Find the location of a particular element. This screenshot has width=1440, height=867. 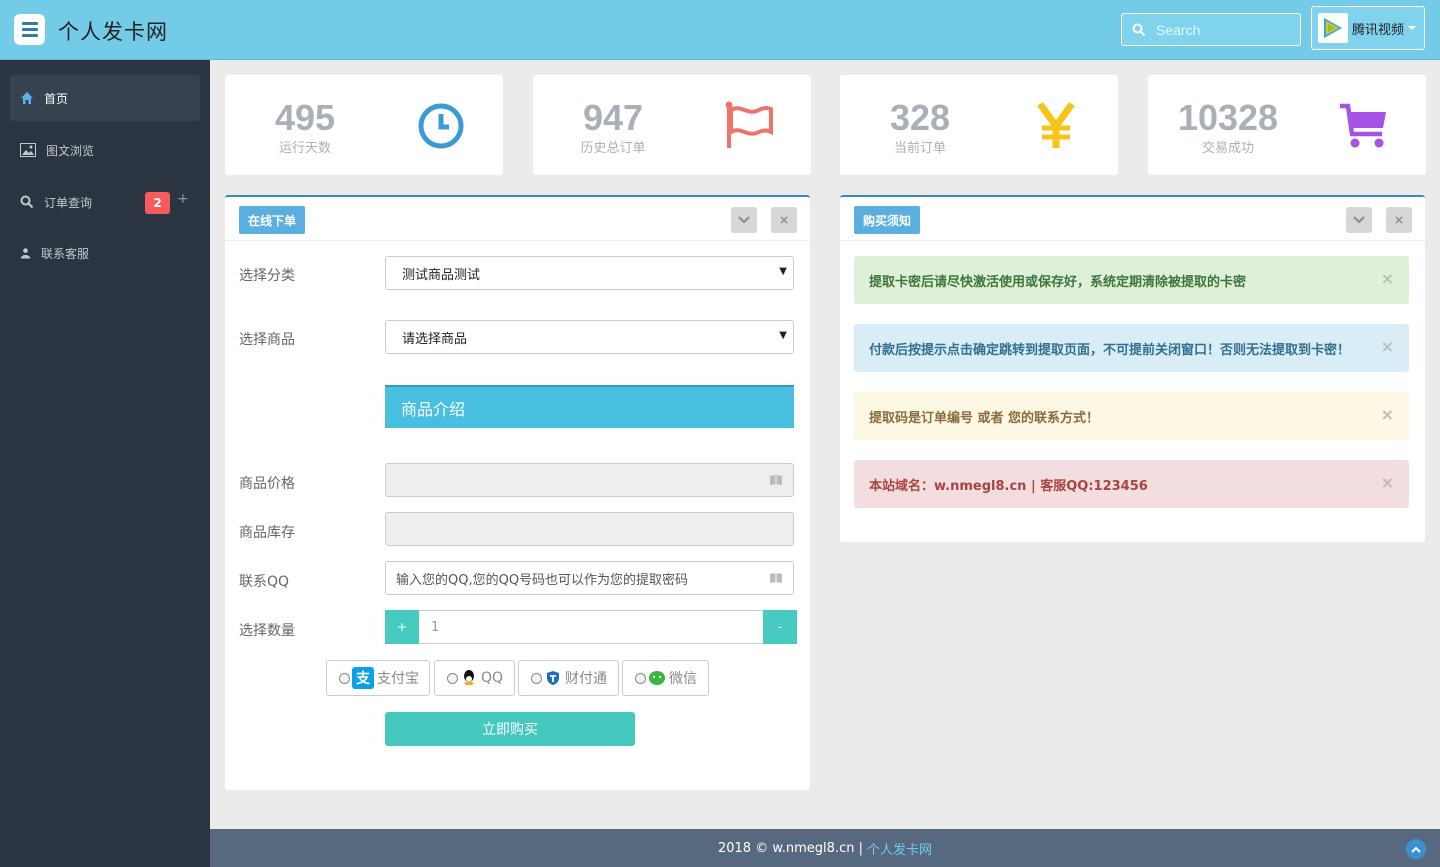

sidebar: 首页 图文浏览 订单查询 2 + 联系客服 is located at coordinates (105, 463).